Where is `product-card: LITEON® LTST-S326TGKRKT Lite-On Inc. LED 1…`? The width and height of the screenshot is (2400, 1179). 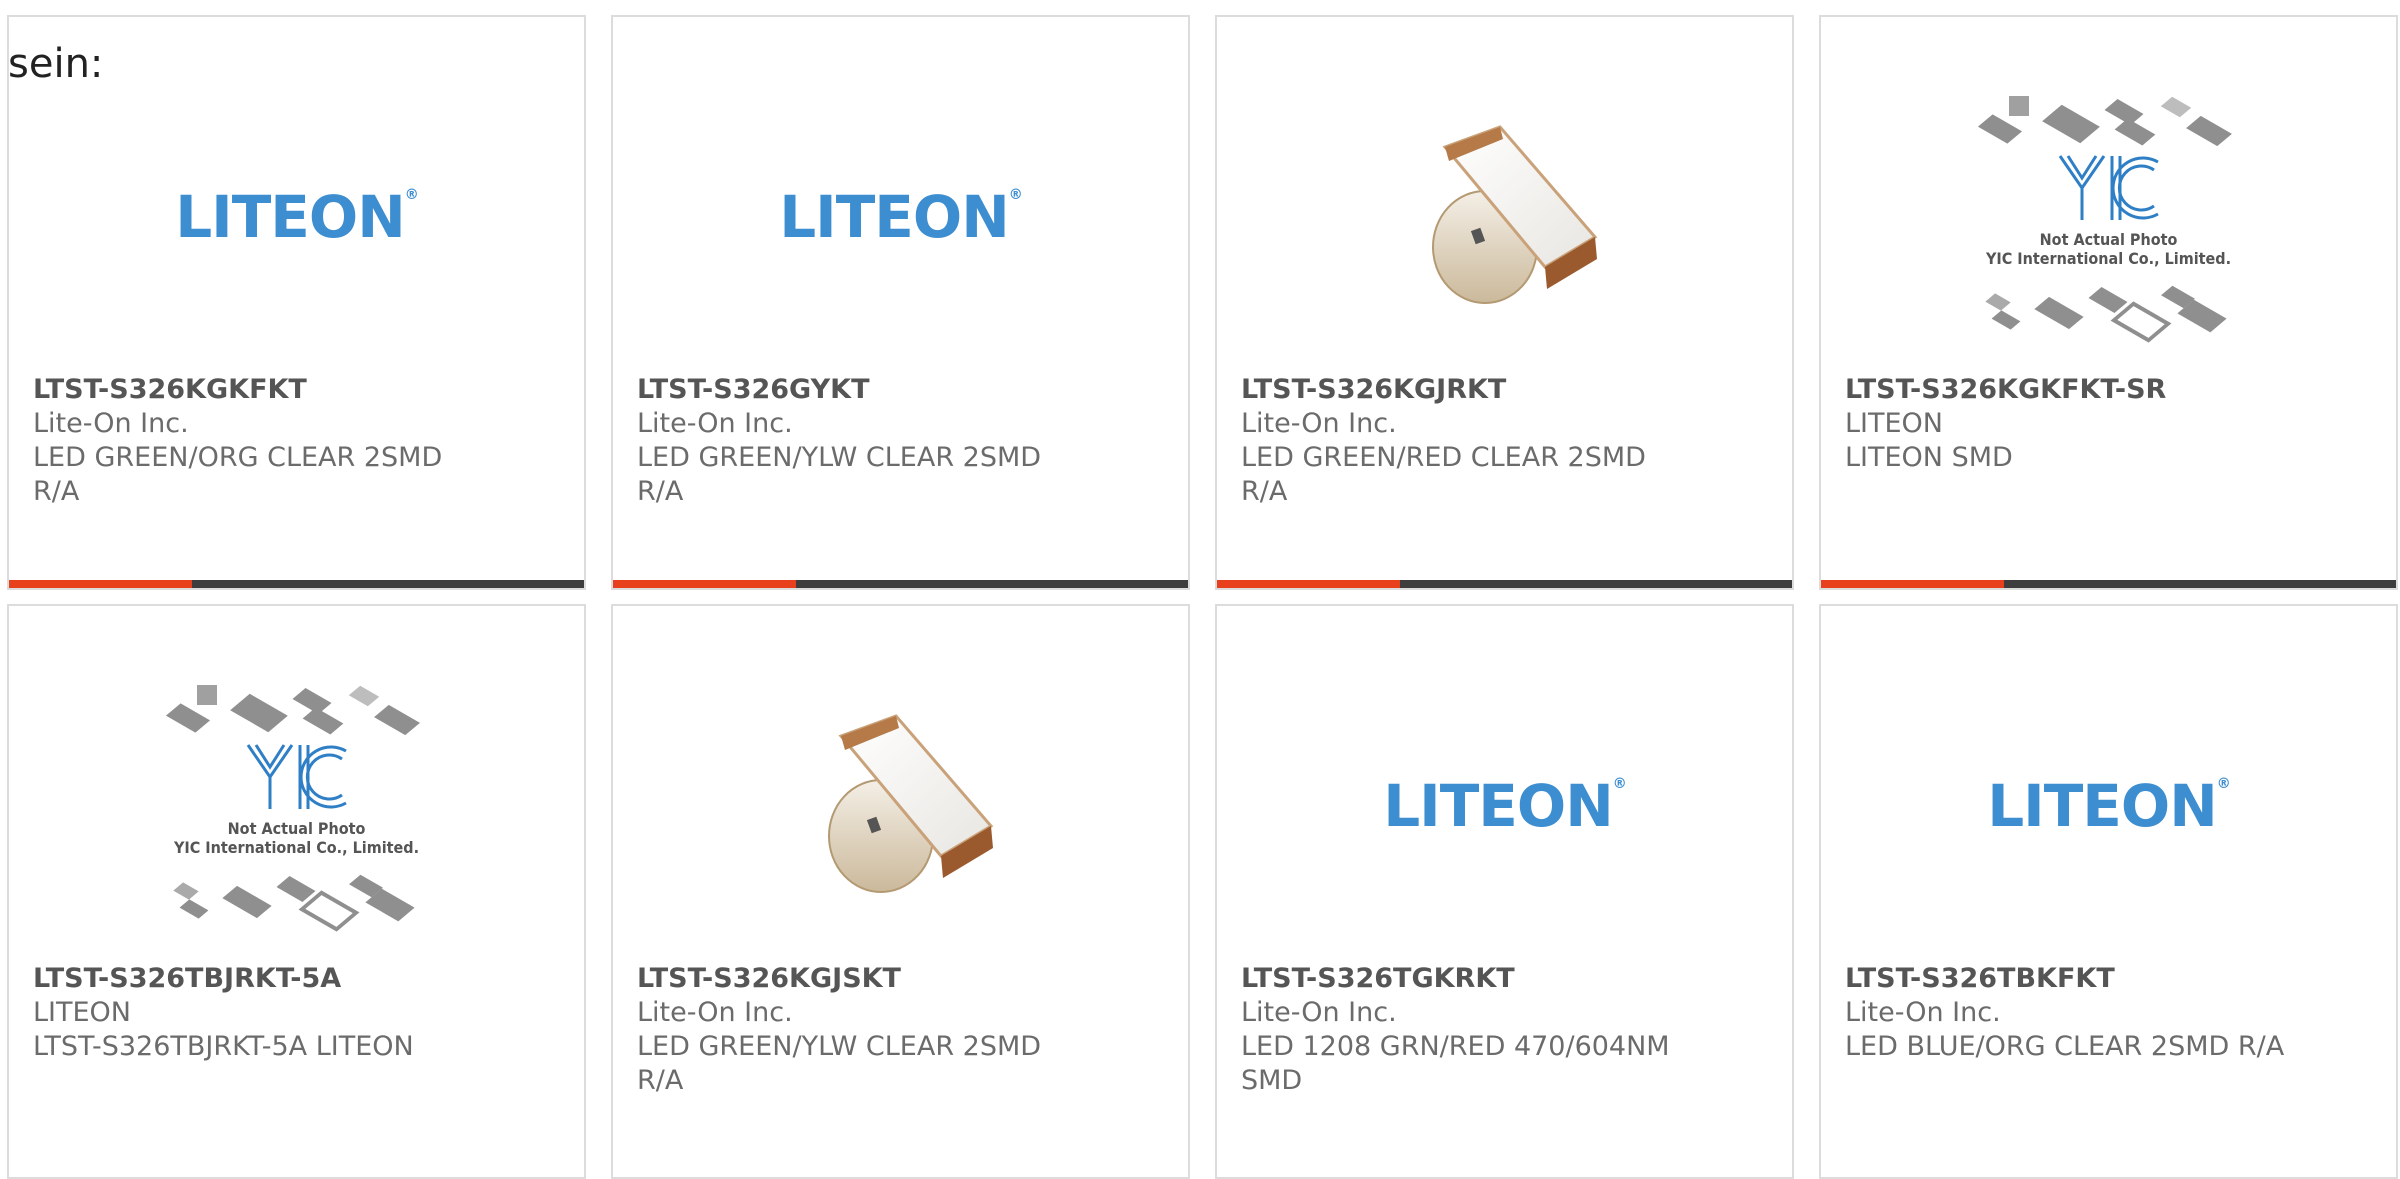
product-card: LITEON® LTST-S326TGKRKT Lite-On Inc. LED 1… is located at coordinates (1504, 891).